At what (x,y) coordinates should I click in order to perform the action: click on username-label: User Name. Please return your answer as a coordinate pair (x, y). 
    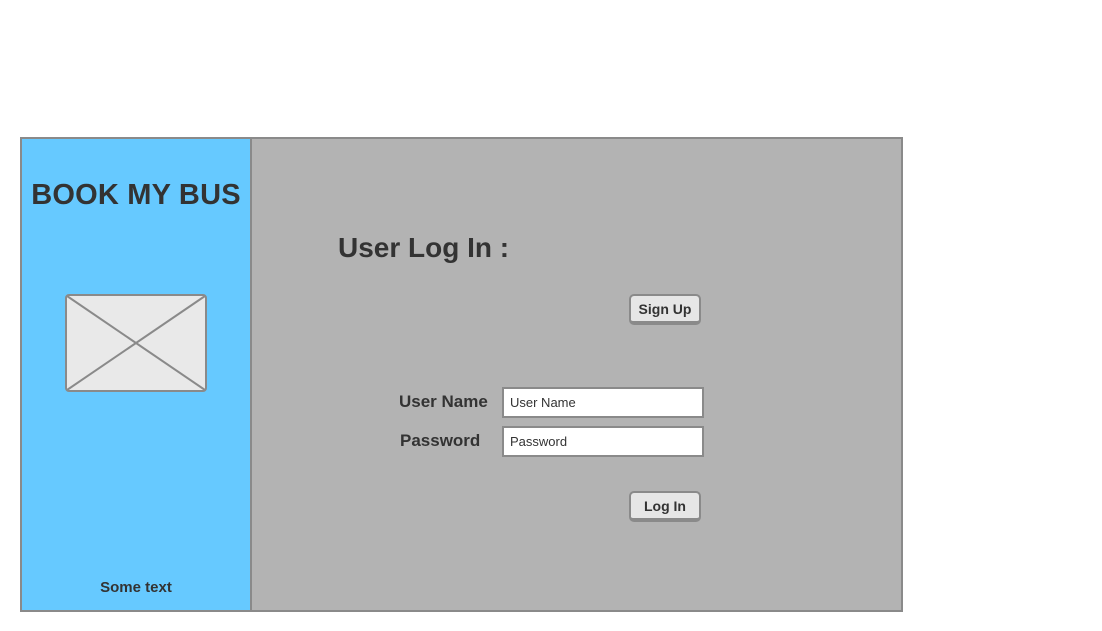
    Looking at the image, I should click on (443, 401).